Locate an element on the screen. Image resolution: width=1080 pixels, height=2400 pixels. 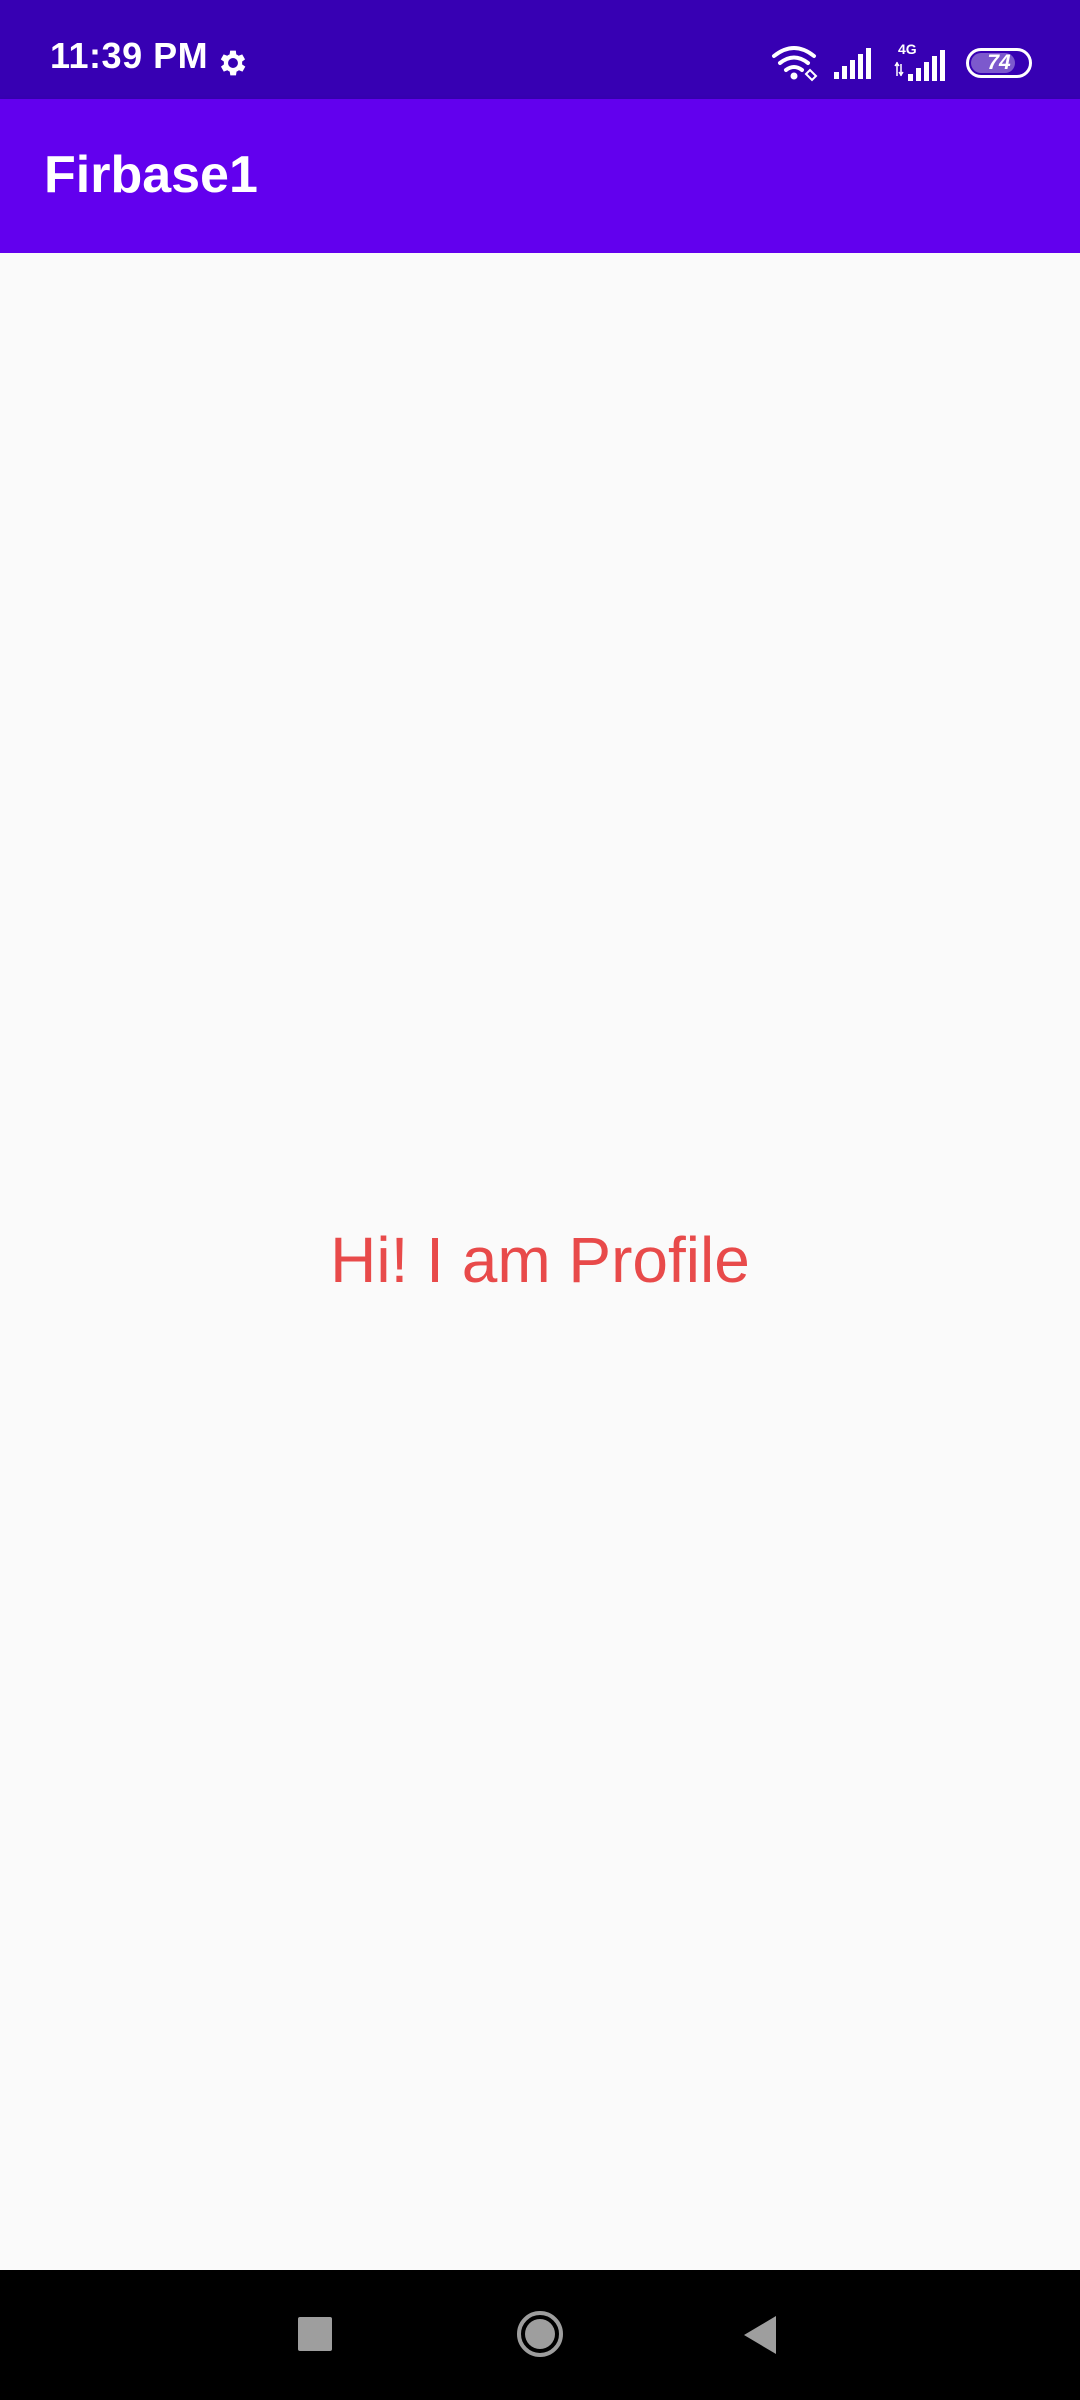
profile-message: Hi! I am Profile is located at coordinates (540, 1260).